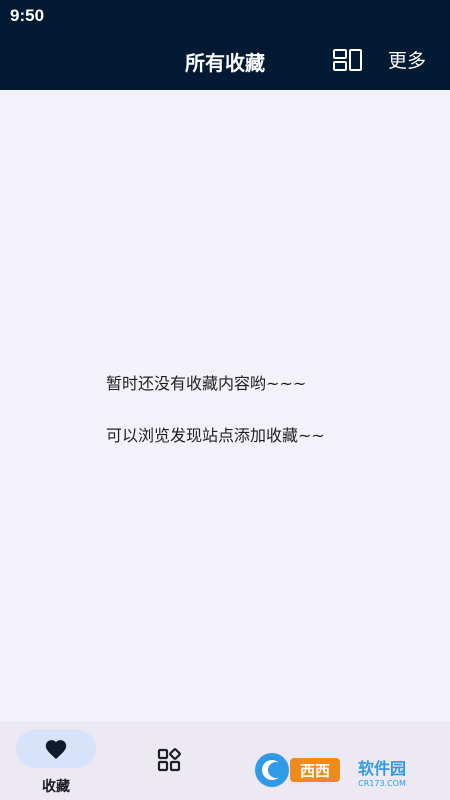 Image resolution: width=450 pixels, height=800 pixels. I want to click on svg-text: 软件园, so click(382, 768).